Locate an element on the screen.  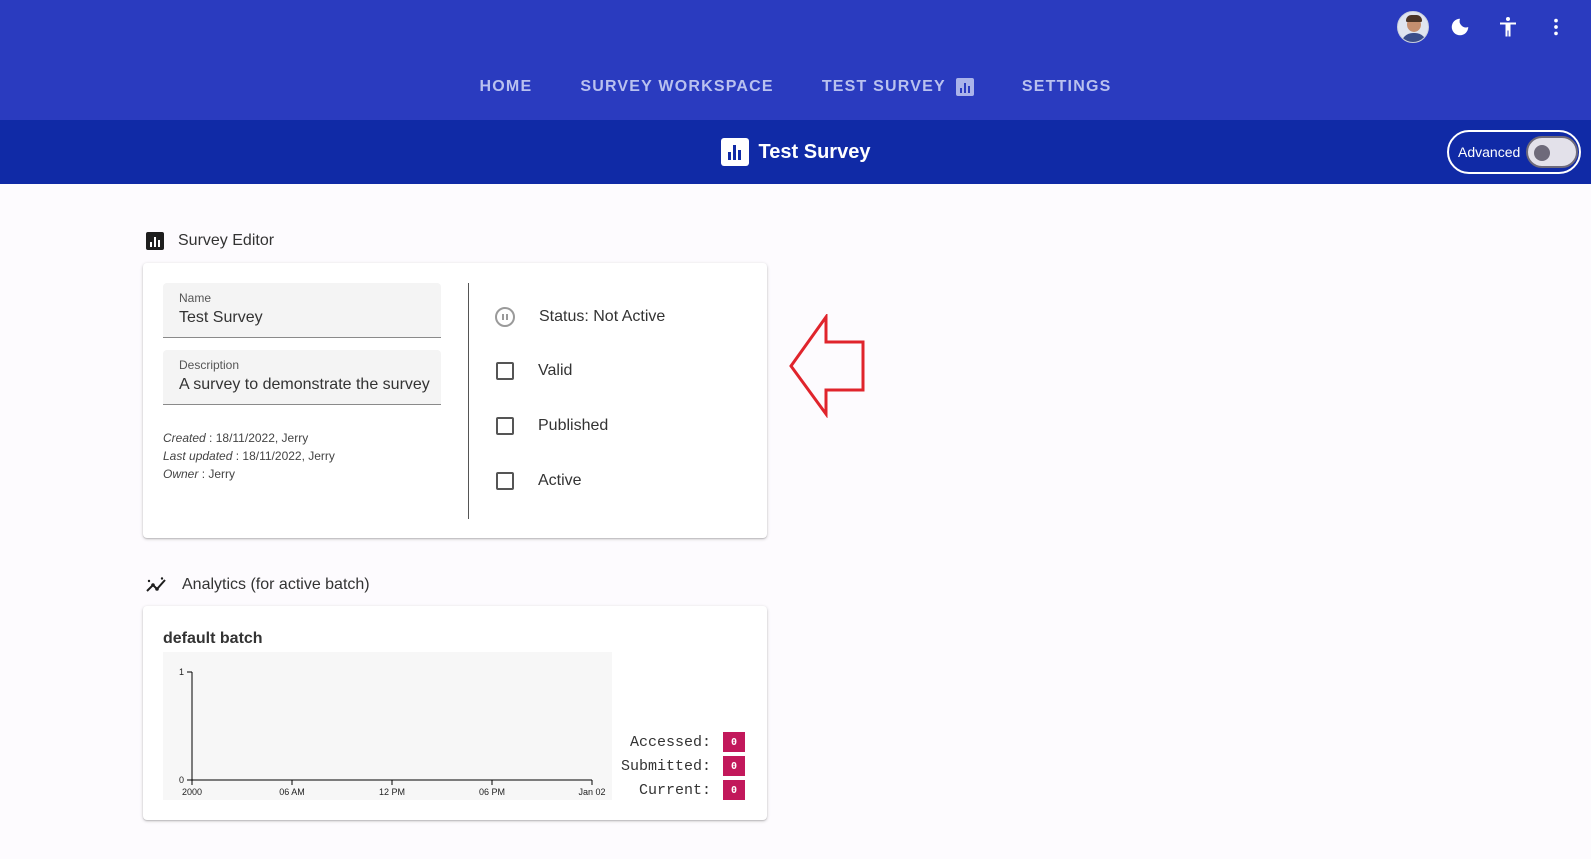
page-title: Test Survey is located at coordinates (814, 151).